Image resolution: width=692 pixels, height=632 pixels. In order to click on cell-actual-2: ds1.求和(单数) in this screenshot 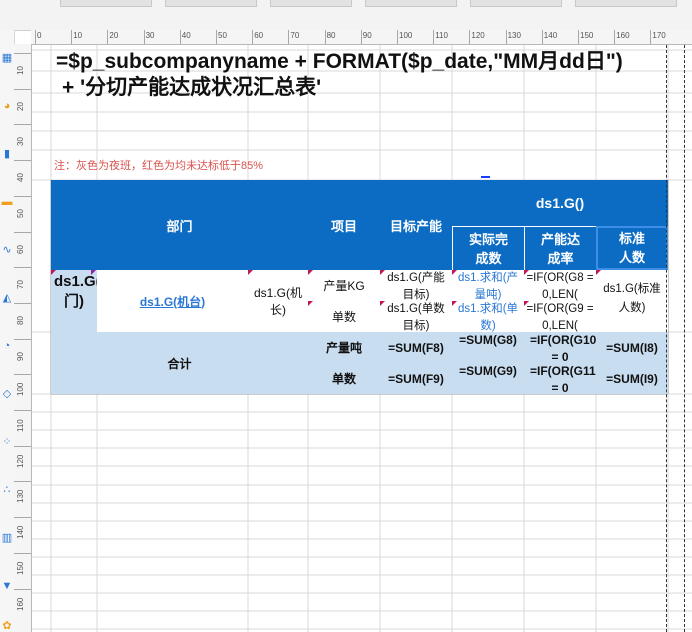, I will do `click(488, 316)`.